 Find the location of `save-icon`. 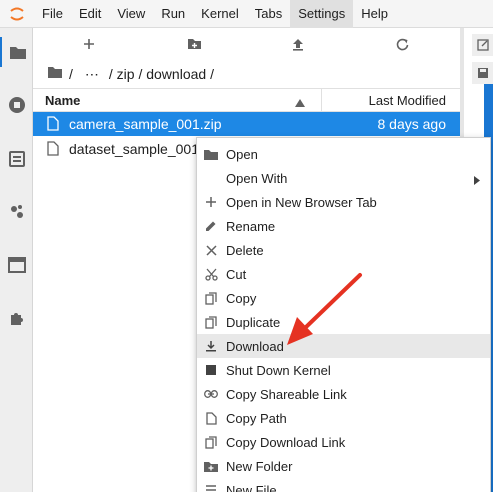

save-icon is located at coordinates (482, 73).